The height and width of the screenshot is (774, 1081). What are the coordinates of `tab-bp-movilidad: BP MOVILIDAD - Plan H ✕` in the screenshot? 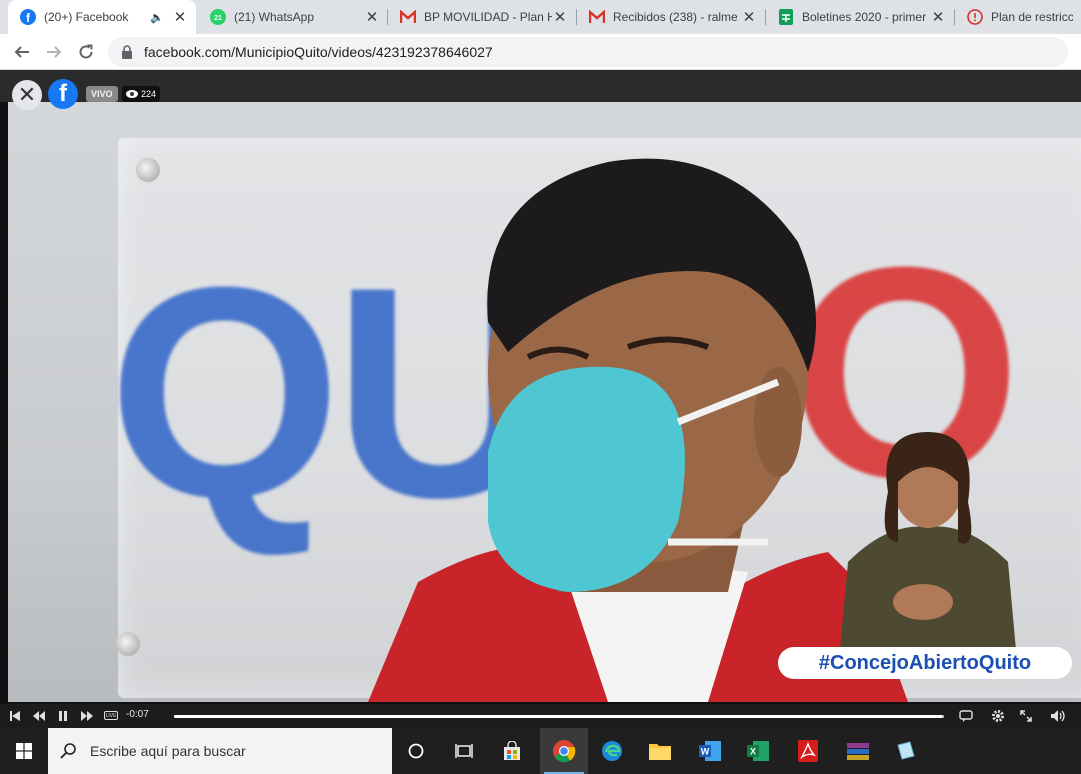 It's located at (482, 17).